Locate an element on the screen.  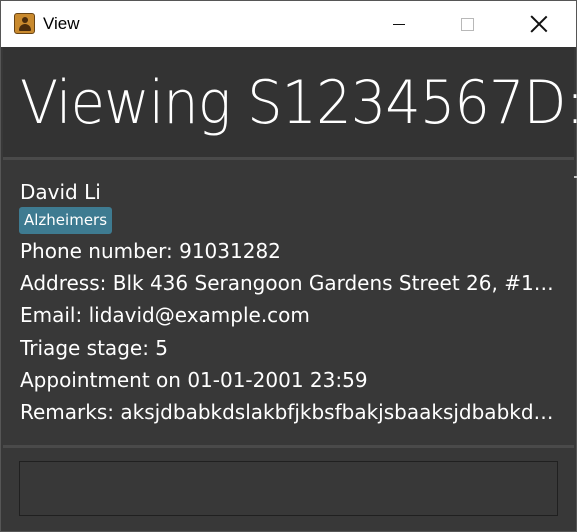
triage-stage: Triage stage: 5 is located at coordinates (94, 348).